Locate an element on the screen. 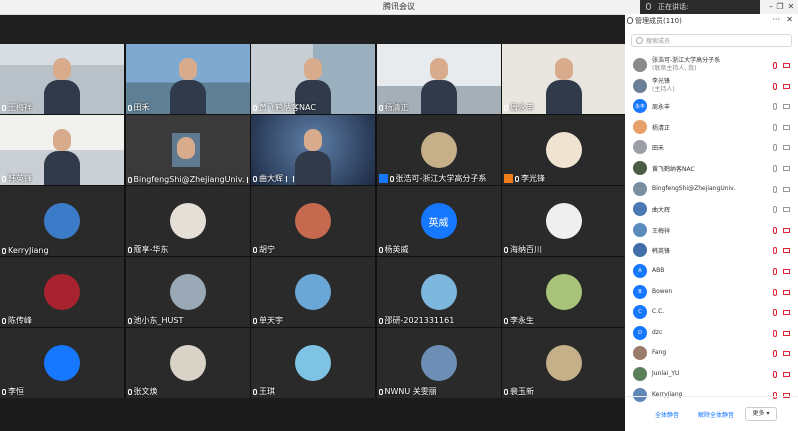  participant-name: 单天宇 is located at coordinates (271, 320).